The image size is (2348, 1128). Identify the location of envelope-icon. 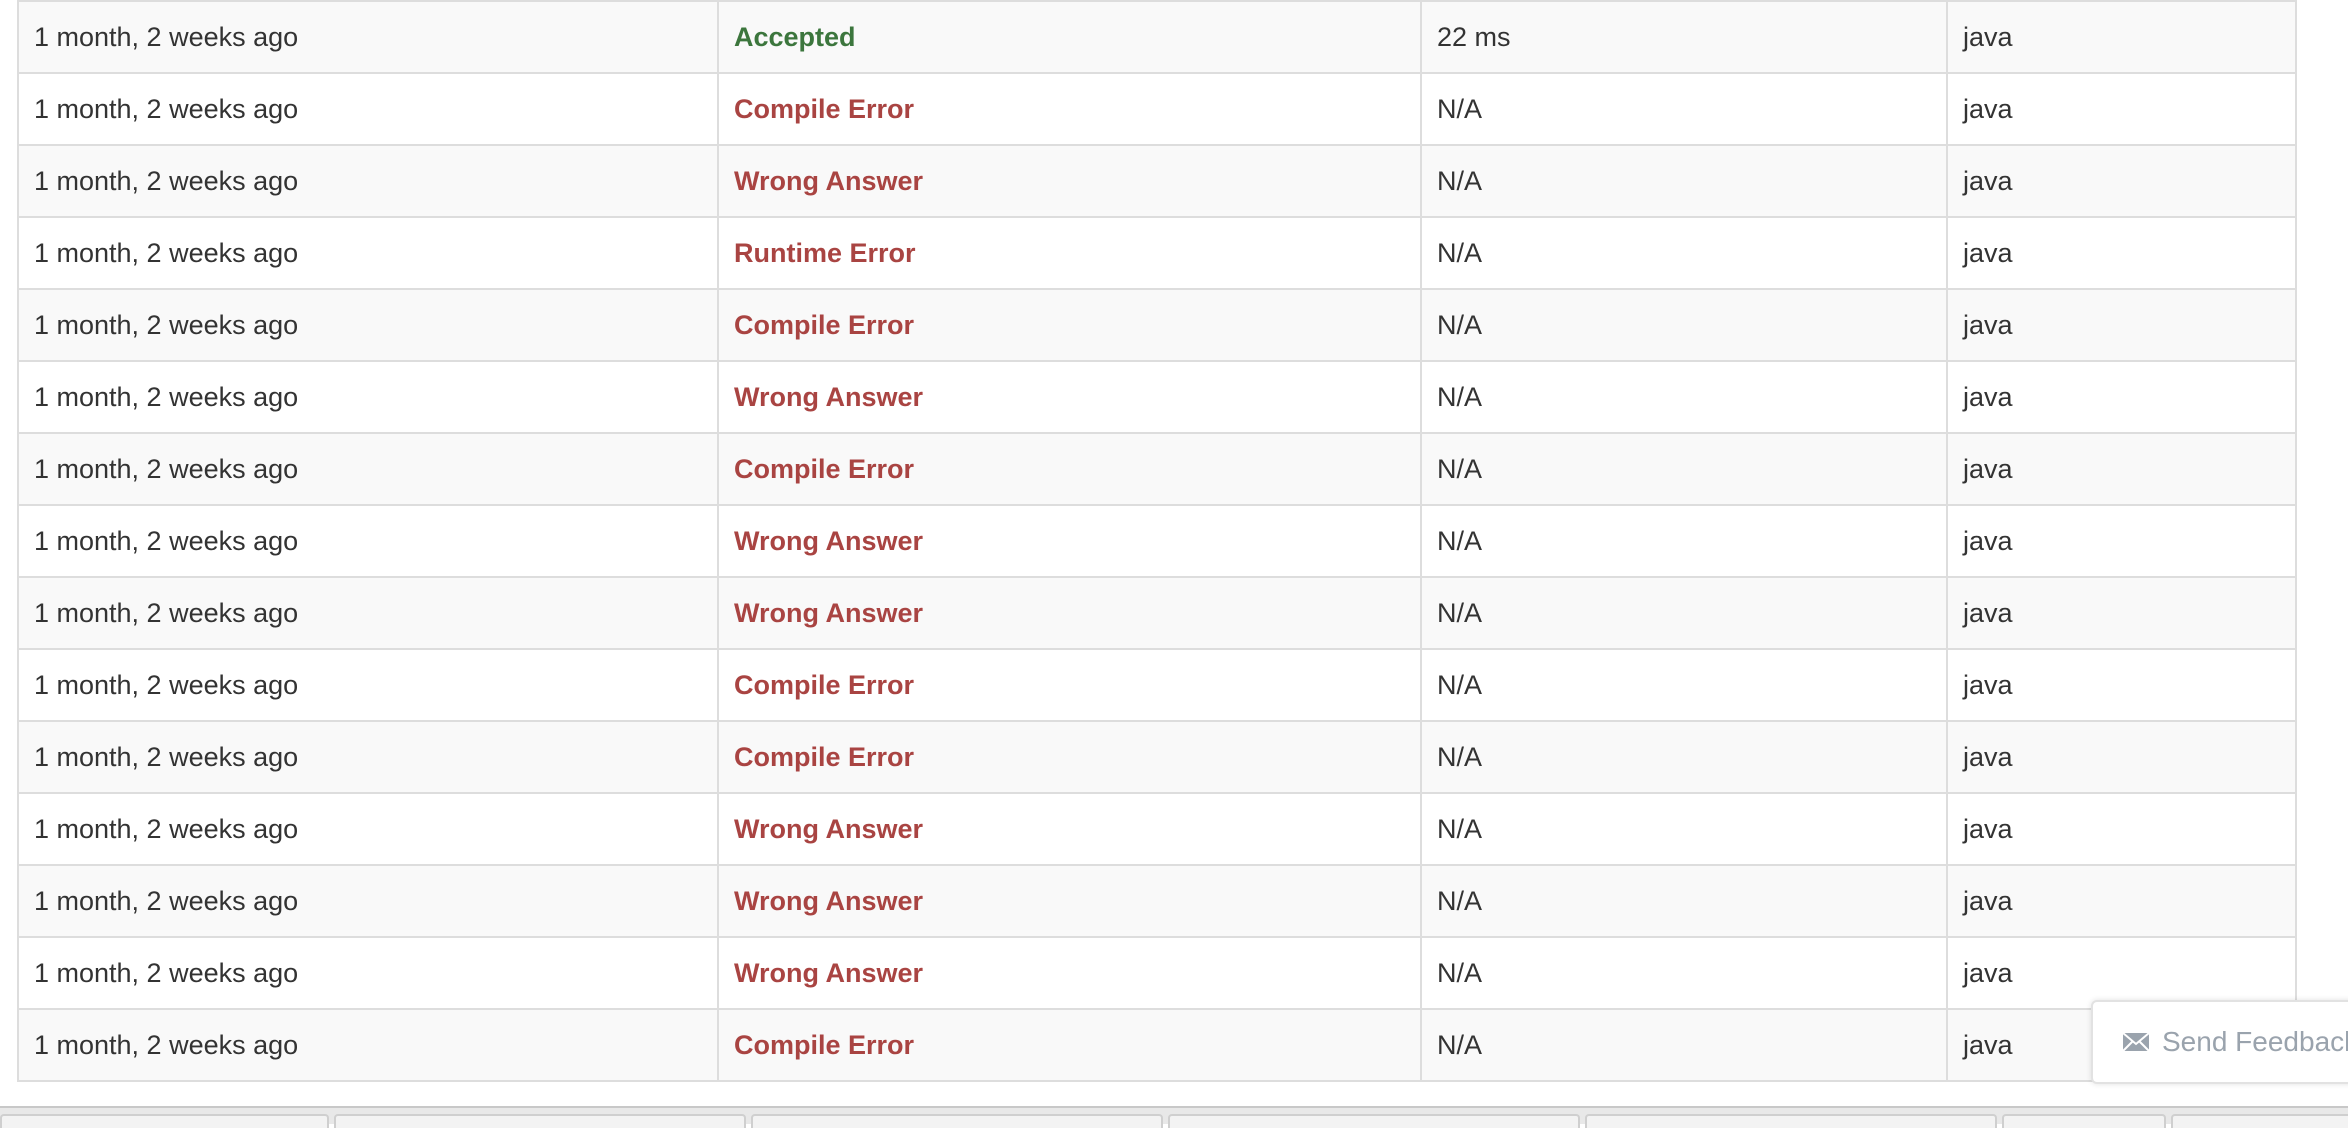
(2136, 1042).